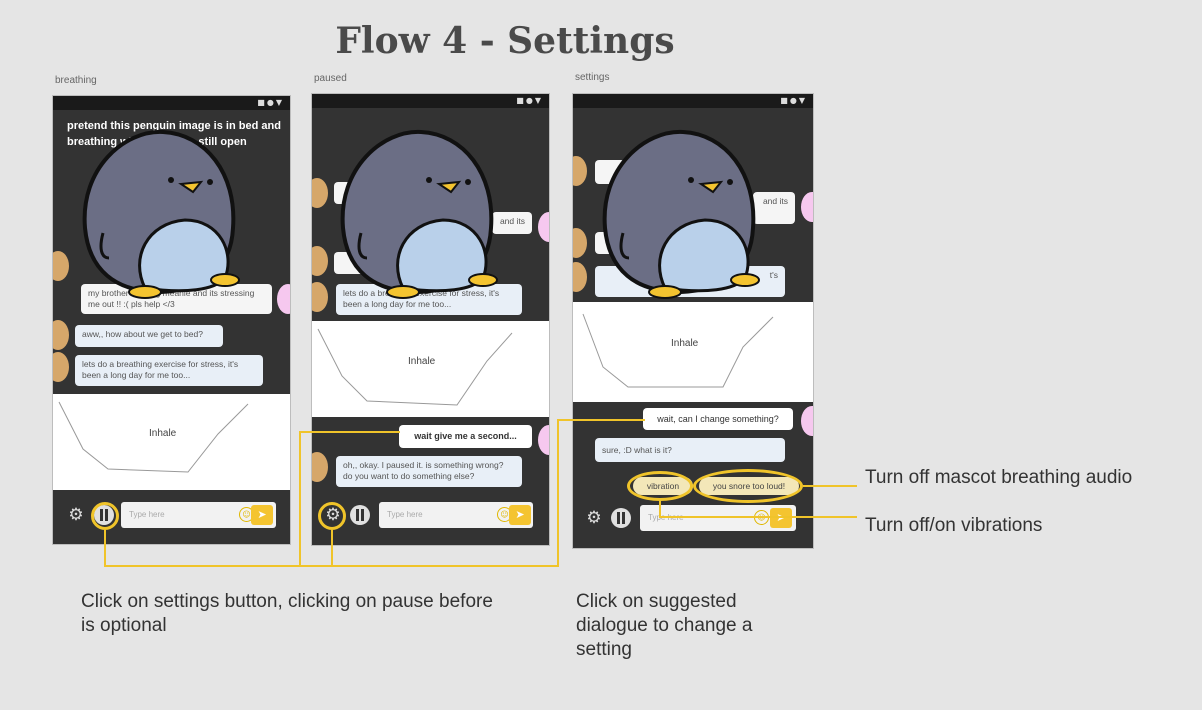 This screenshot has height=710, width=1202. Describe the element at coordinates (954, 525) in the screenshot. I see `annotation-vibrations: Turn off/on vibrations` at that location.